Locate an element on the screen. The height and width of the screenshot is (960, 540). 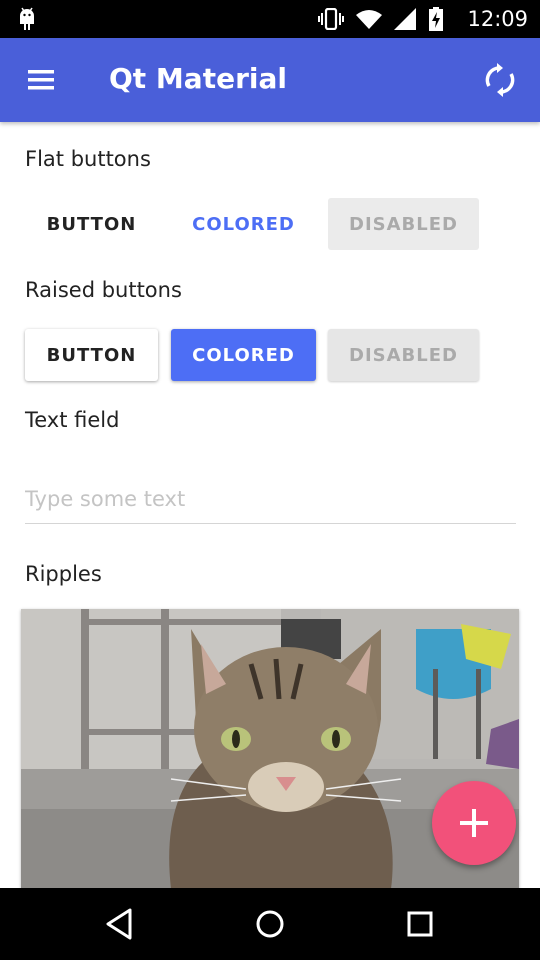
flat-buttons-title: Flat buttons is located at coordinates (88, 159).